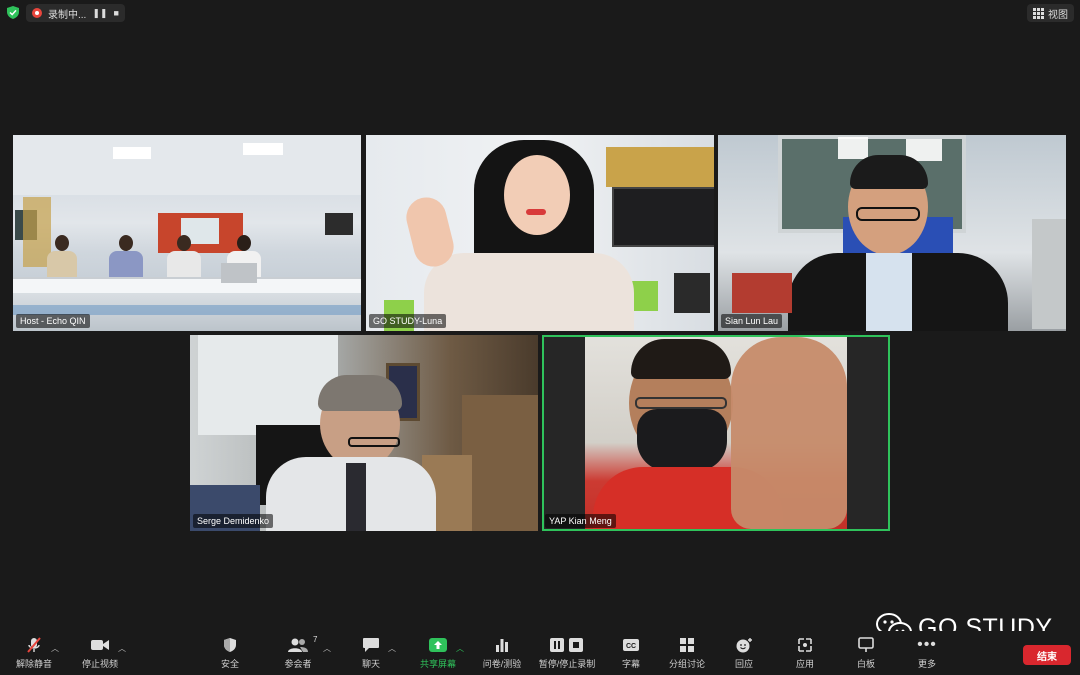  What do you see at coordinates (371, 654) in the screenshot?
I see `chat-button: ︿ 聊天` at bounding box center [371, 654].